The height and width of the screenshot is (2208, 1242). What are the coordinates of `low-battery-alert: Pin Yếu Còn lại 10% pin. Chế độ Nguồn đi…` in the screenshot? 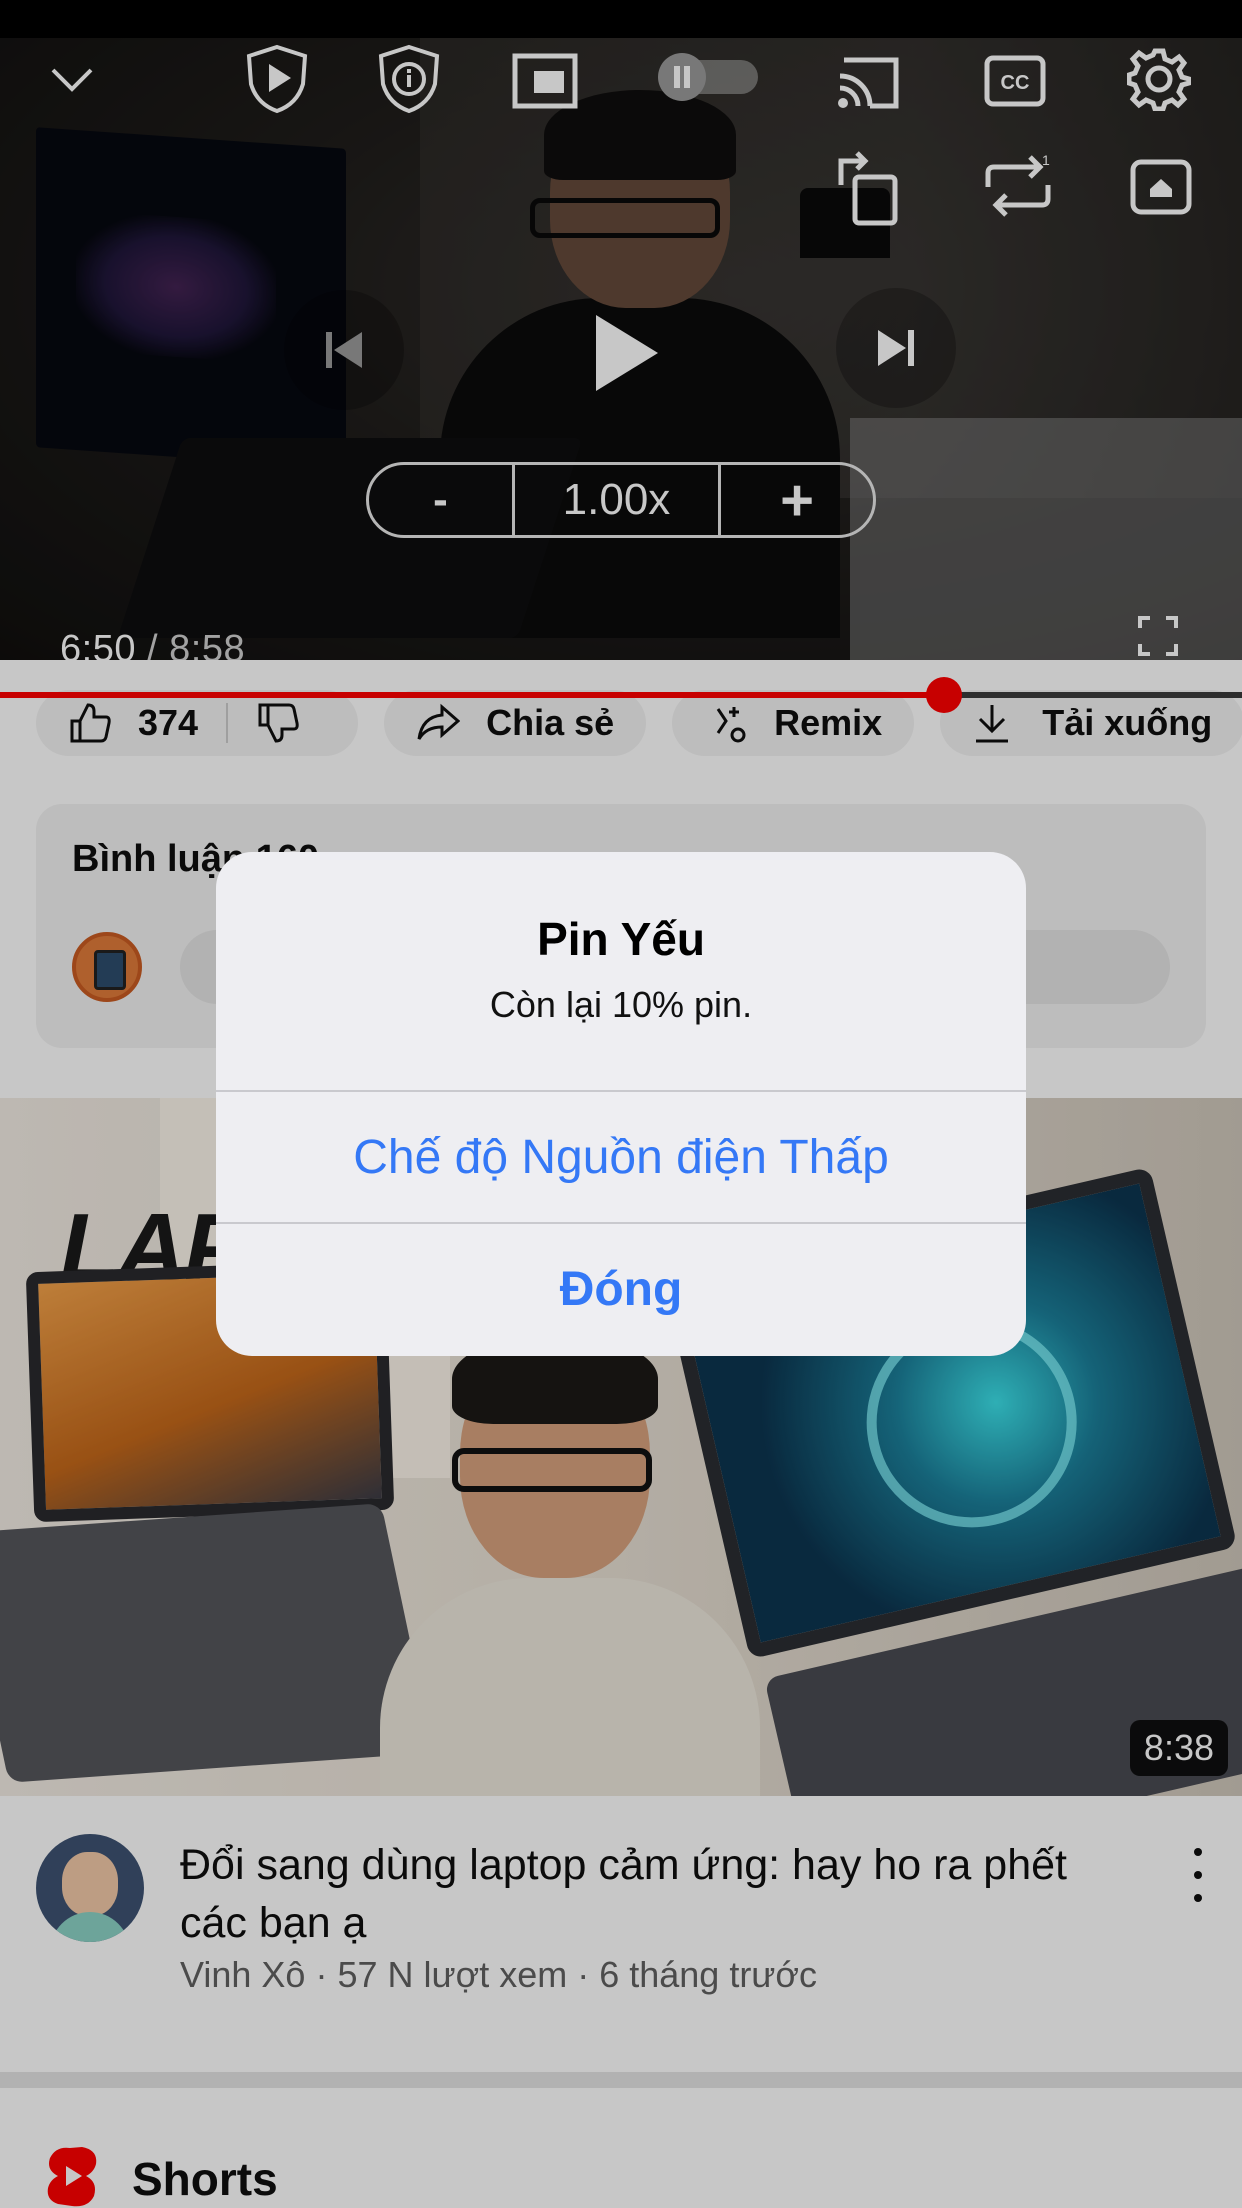 It's located at (621, 1104).